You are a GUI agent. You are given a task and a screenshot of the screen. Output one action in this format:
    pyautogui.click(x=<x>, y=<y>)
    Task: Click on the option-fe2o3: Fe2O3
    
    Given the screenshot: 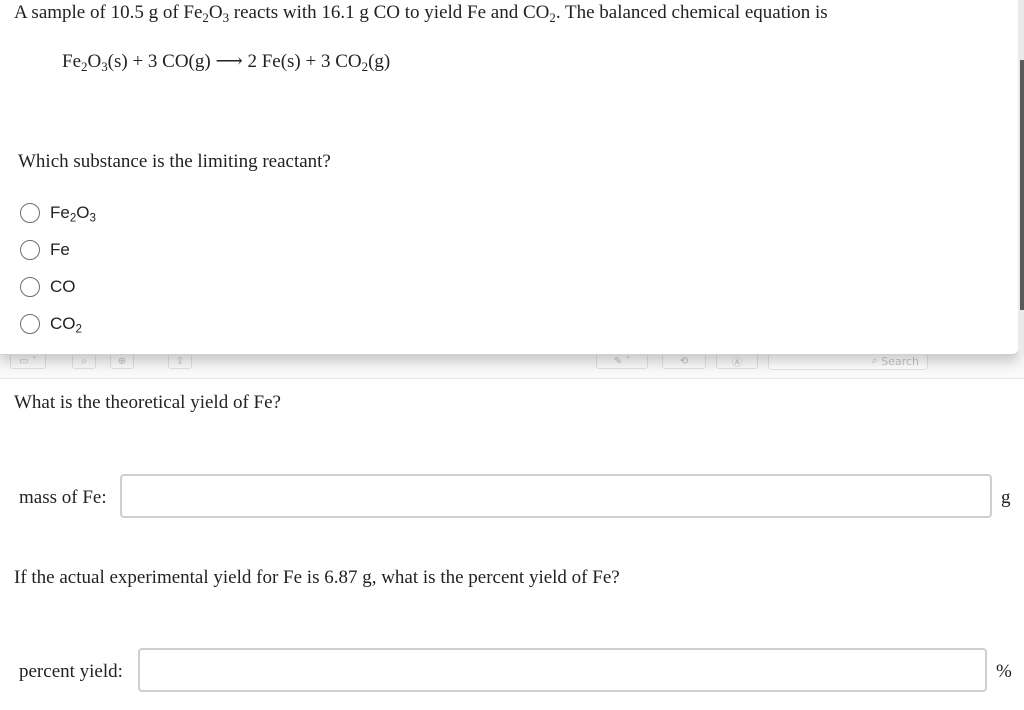 What is the action you would take?
    pyautogui.click(x=58, y=213)
    